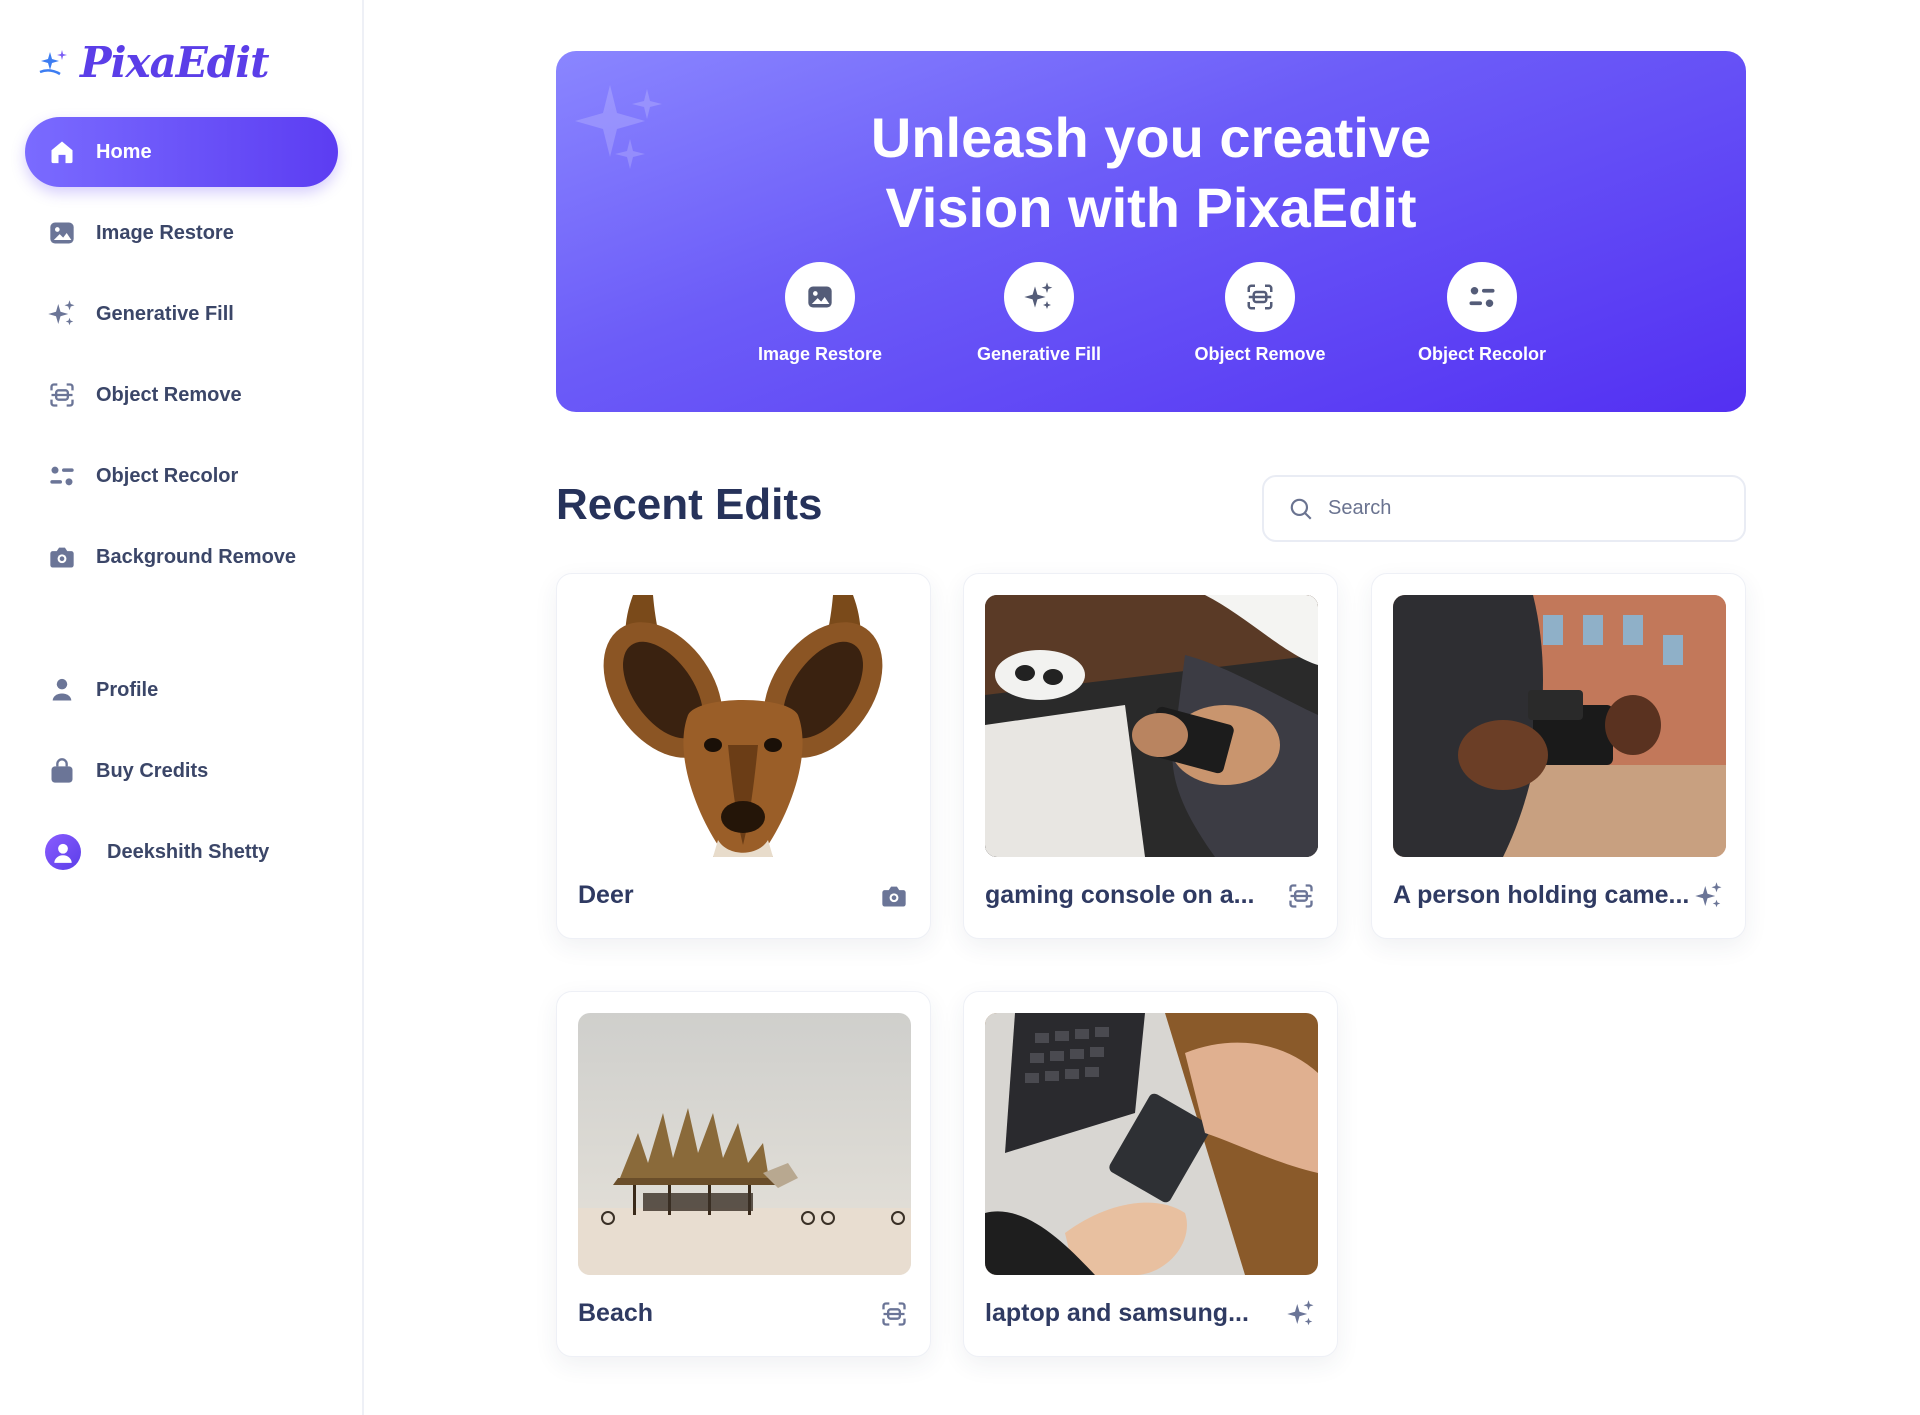 The width and height of the screenshot is (1920, 1415). I want to click on sidebar-item-background-remove: Background Remove, so click(181, 557).